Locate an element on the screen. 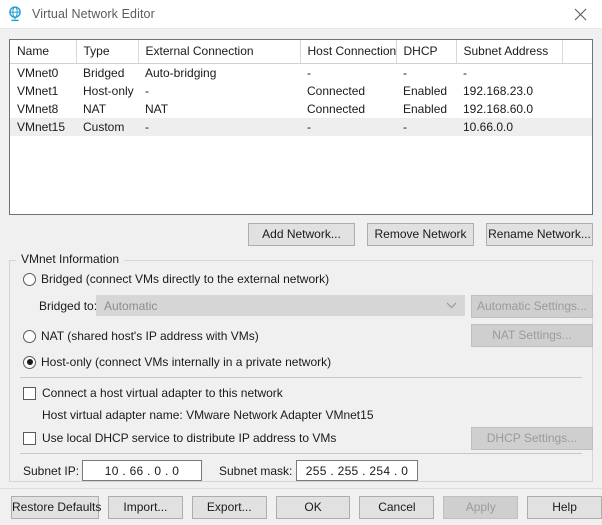 This screenshot has height=525, width=602. column-header-subnet: Subnet Address is located at coordinates (509, 52).